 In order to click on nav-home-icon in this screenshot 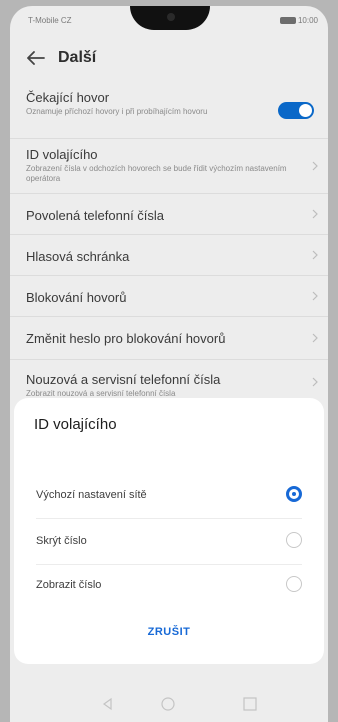, I will do `click(168, 704)`.